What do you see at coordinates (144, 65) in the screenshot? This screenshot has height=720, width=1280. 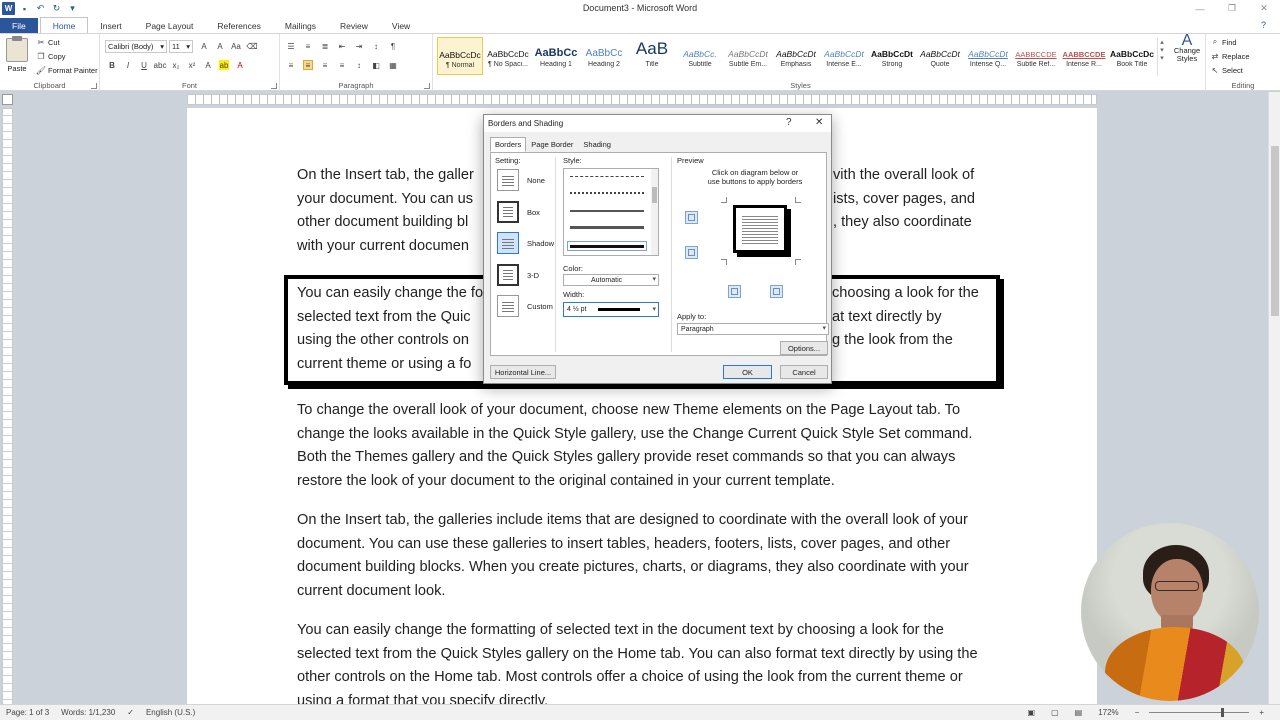 I see `underline-icon: U` at bounding box center [144, 65].